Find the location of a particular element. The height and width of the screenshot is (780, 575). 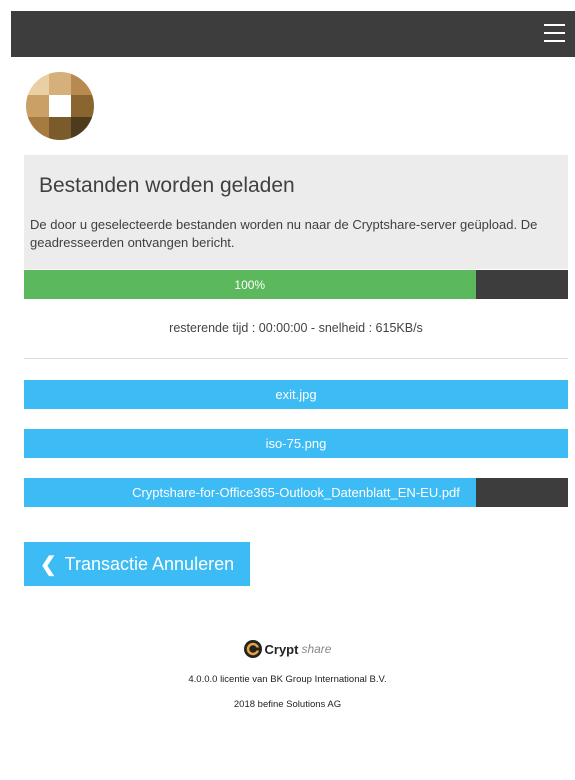

chevron-left-icon: ❮ is located at coordinates (48, 564).